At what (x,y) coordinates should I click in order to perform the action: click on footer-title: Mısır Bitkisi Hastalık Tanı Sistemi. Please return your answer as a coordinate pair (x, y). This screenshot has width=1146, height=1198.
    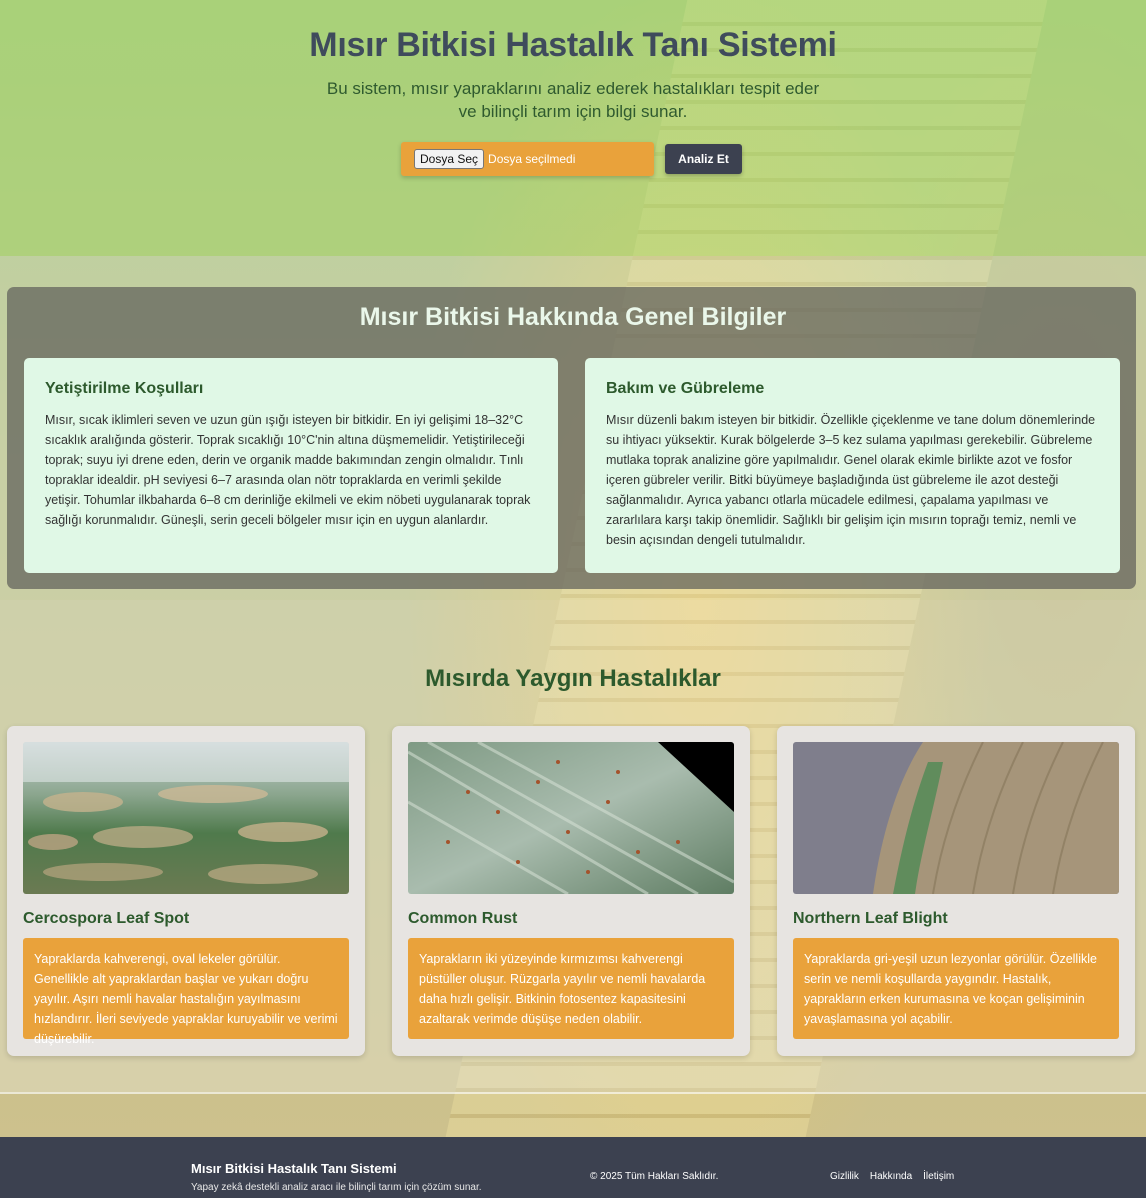
    Looking at the image, I should click on (294, 1168).